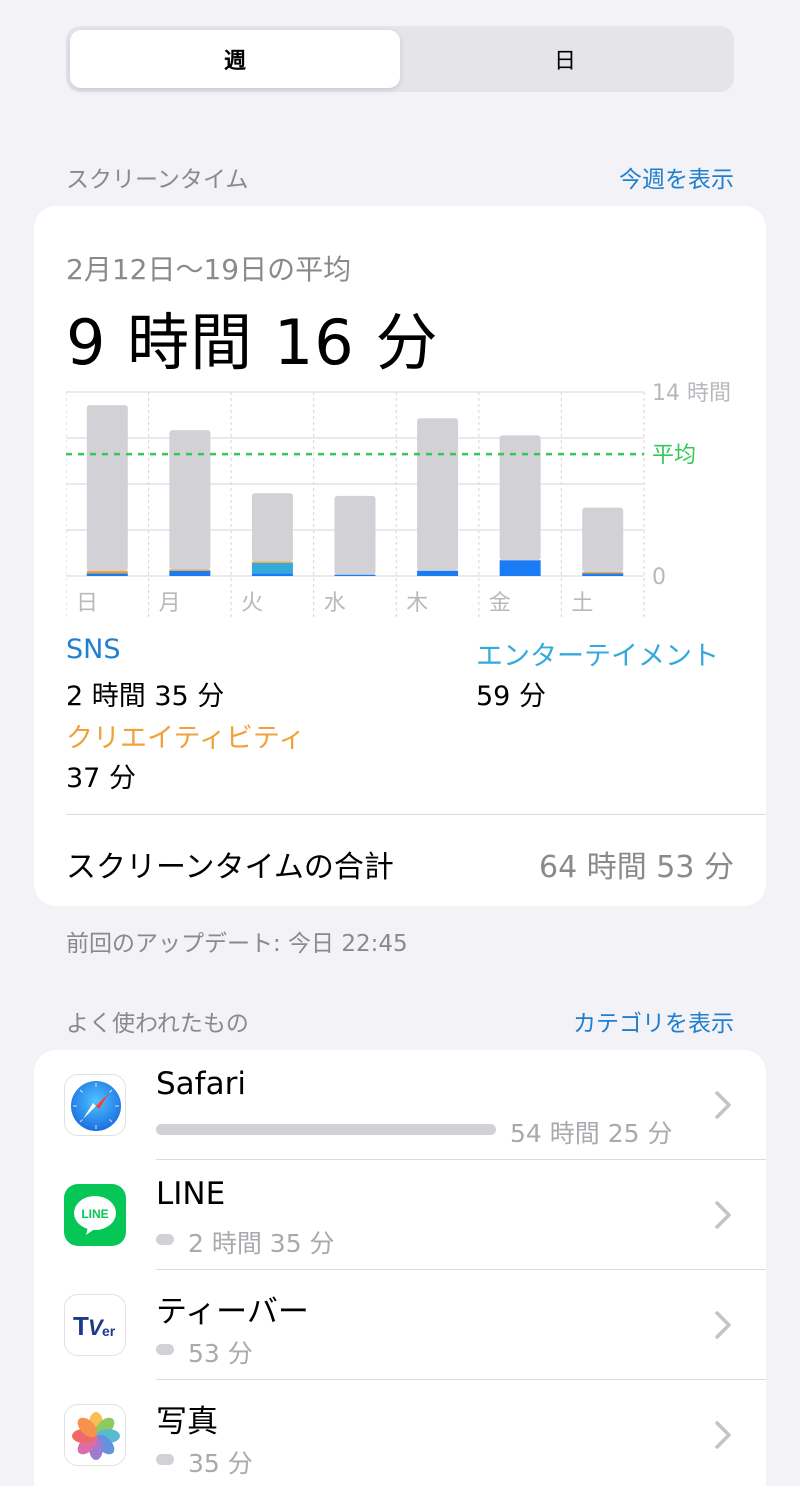  Describe the element at coordinates (145, 696) in the screenshot. I see `category-sns-value: 2 時間 35 分` at that location.